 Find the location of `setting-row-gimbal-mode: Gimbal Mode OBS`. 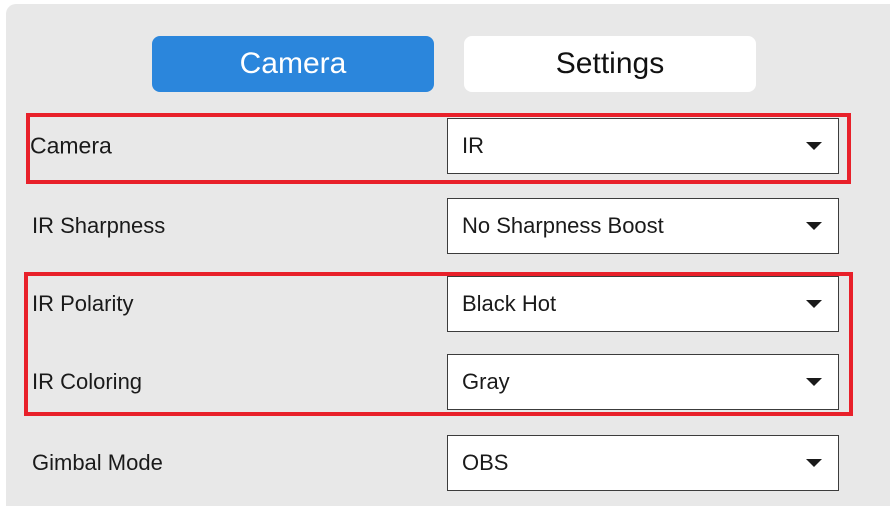

setting-row-gimbal-mode: Gimbal Mode OBS is located at coordinates (448, 463).